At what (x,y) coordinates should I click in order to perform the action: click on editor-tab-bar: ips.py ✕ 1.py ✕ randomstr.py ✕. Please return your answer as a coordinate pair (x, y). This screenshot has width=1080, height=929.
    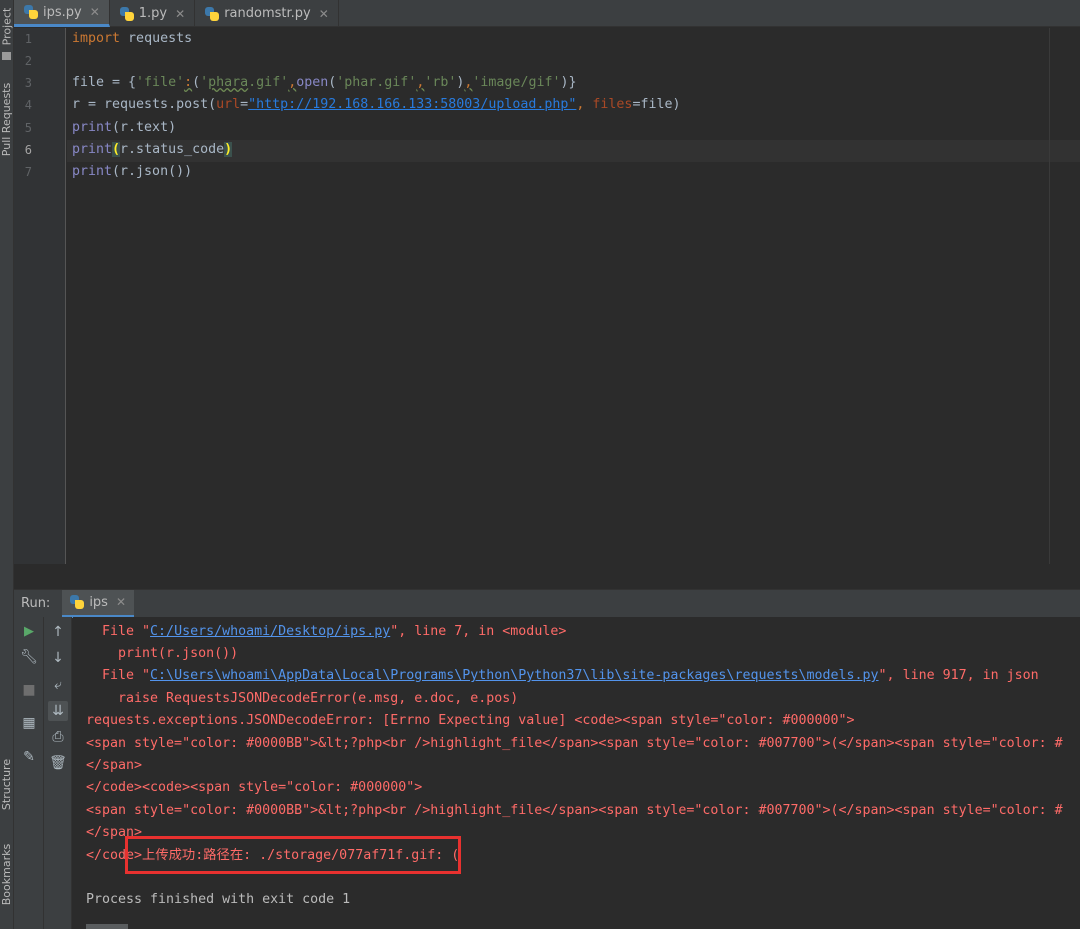
    Looking at the image, I should click on (547, 13).